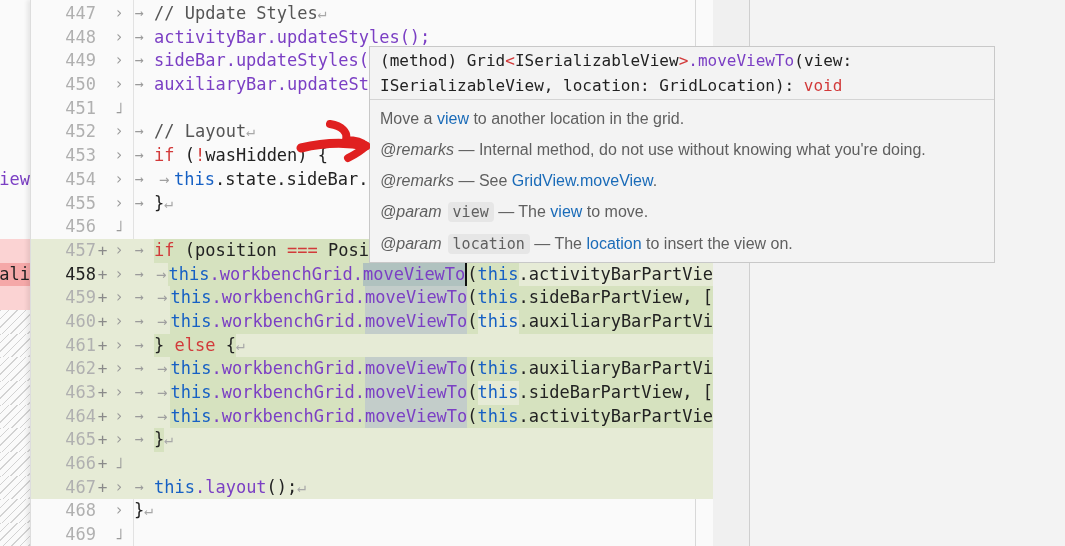 The width and height of the screenshot is (1065, 546). I want to click on line-number: 447, so click(80, 13).